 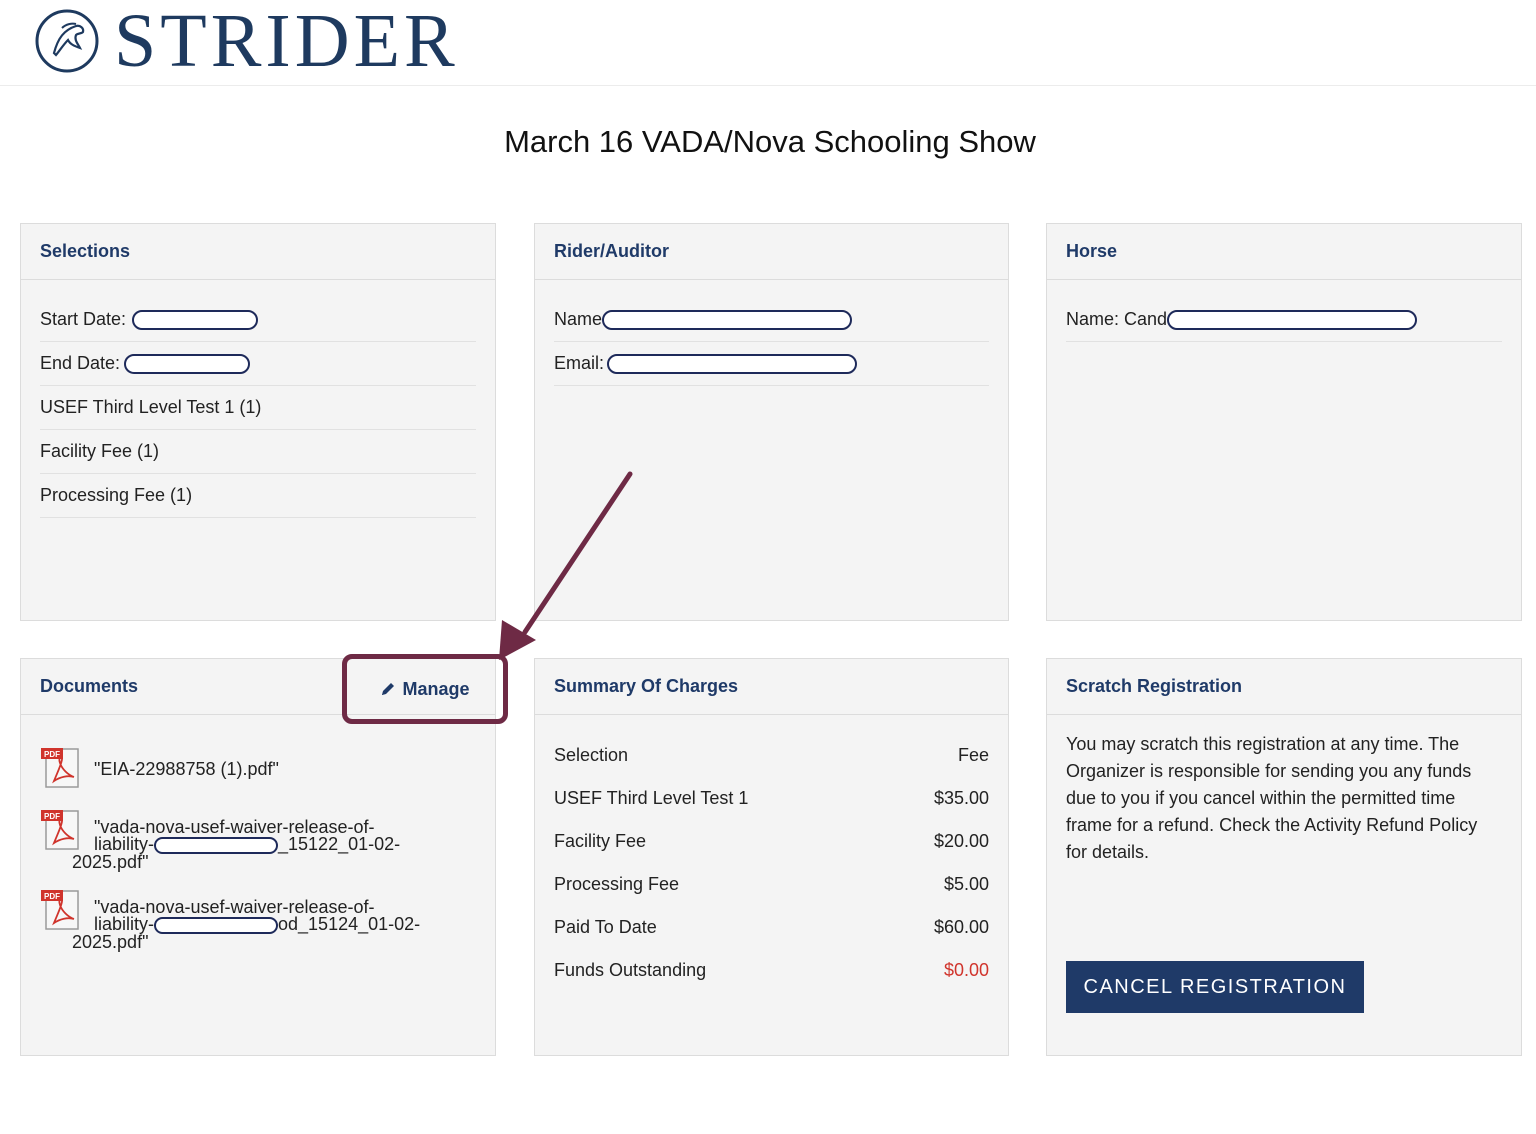 What do you see at coordinates (646, 686) in the screenshot?
I see `charges-title: Summary Of Charges` at bounding box center [646, 686].